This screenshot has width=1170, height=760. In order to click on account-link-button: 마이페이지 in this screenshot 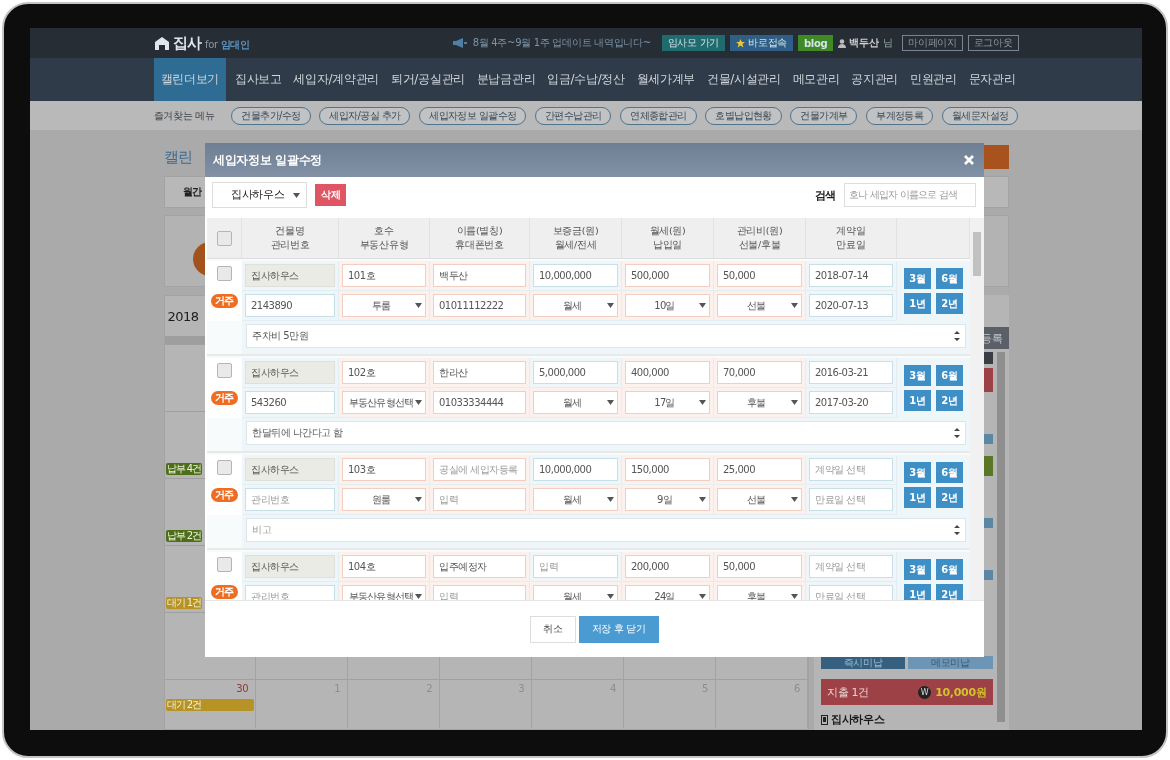, I will do `click(932, 43)`.